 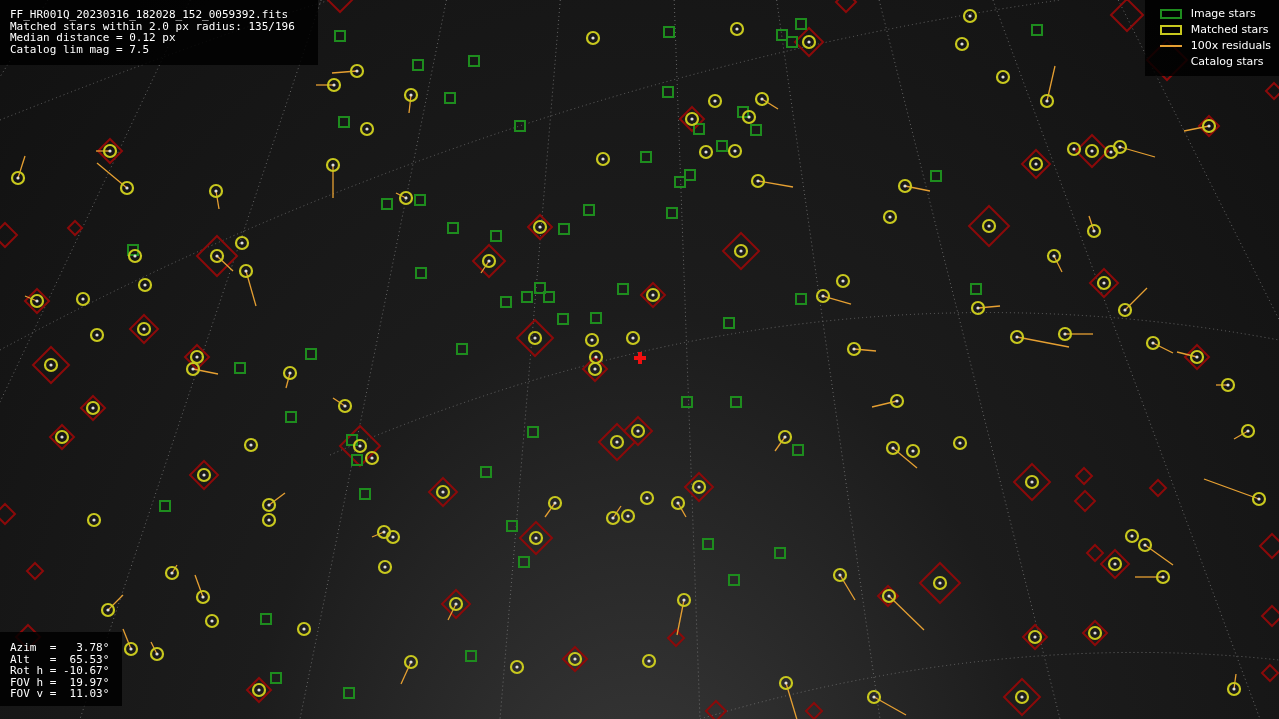 I want to click on pointing-text: Alt = 65.53°, so click(x=60, y=659).